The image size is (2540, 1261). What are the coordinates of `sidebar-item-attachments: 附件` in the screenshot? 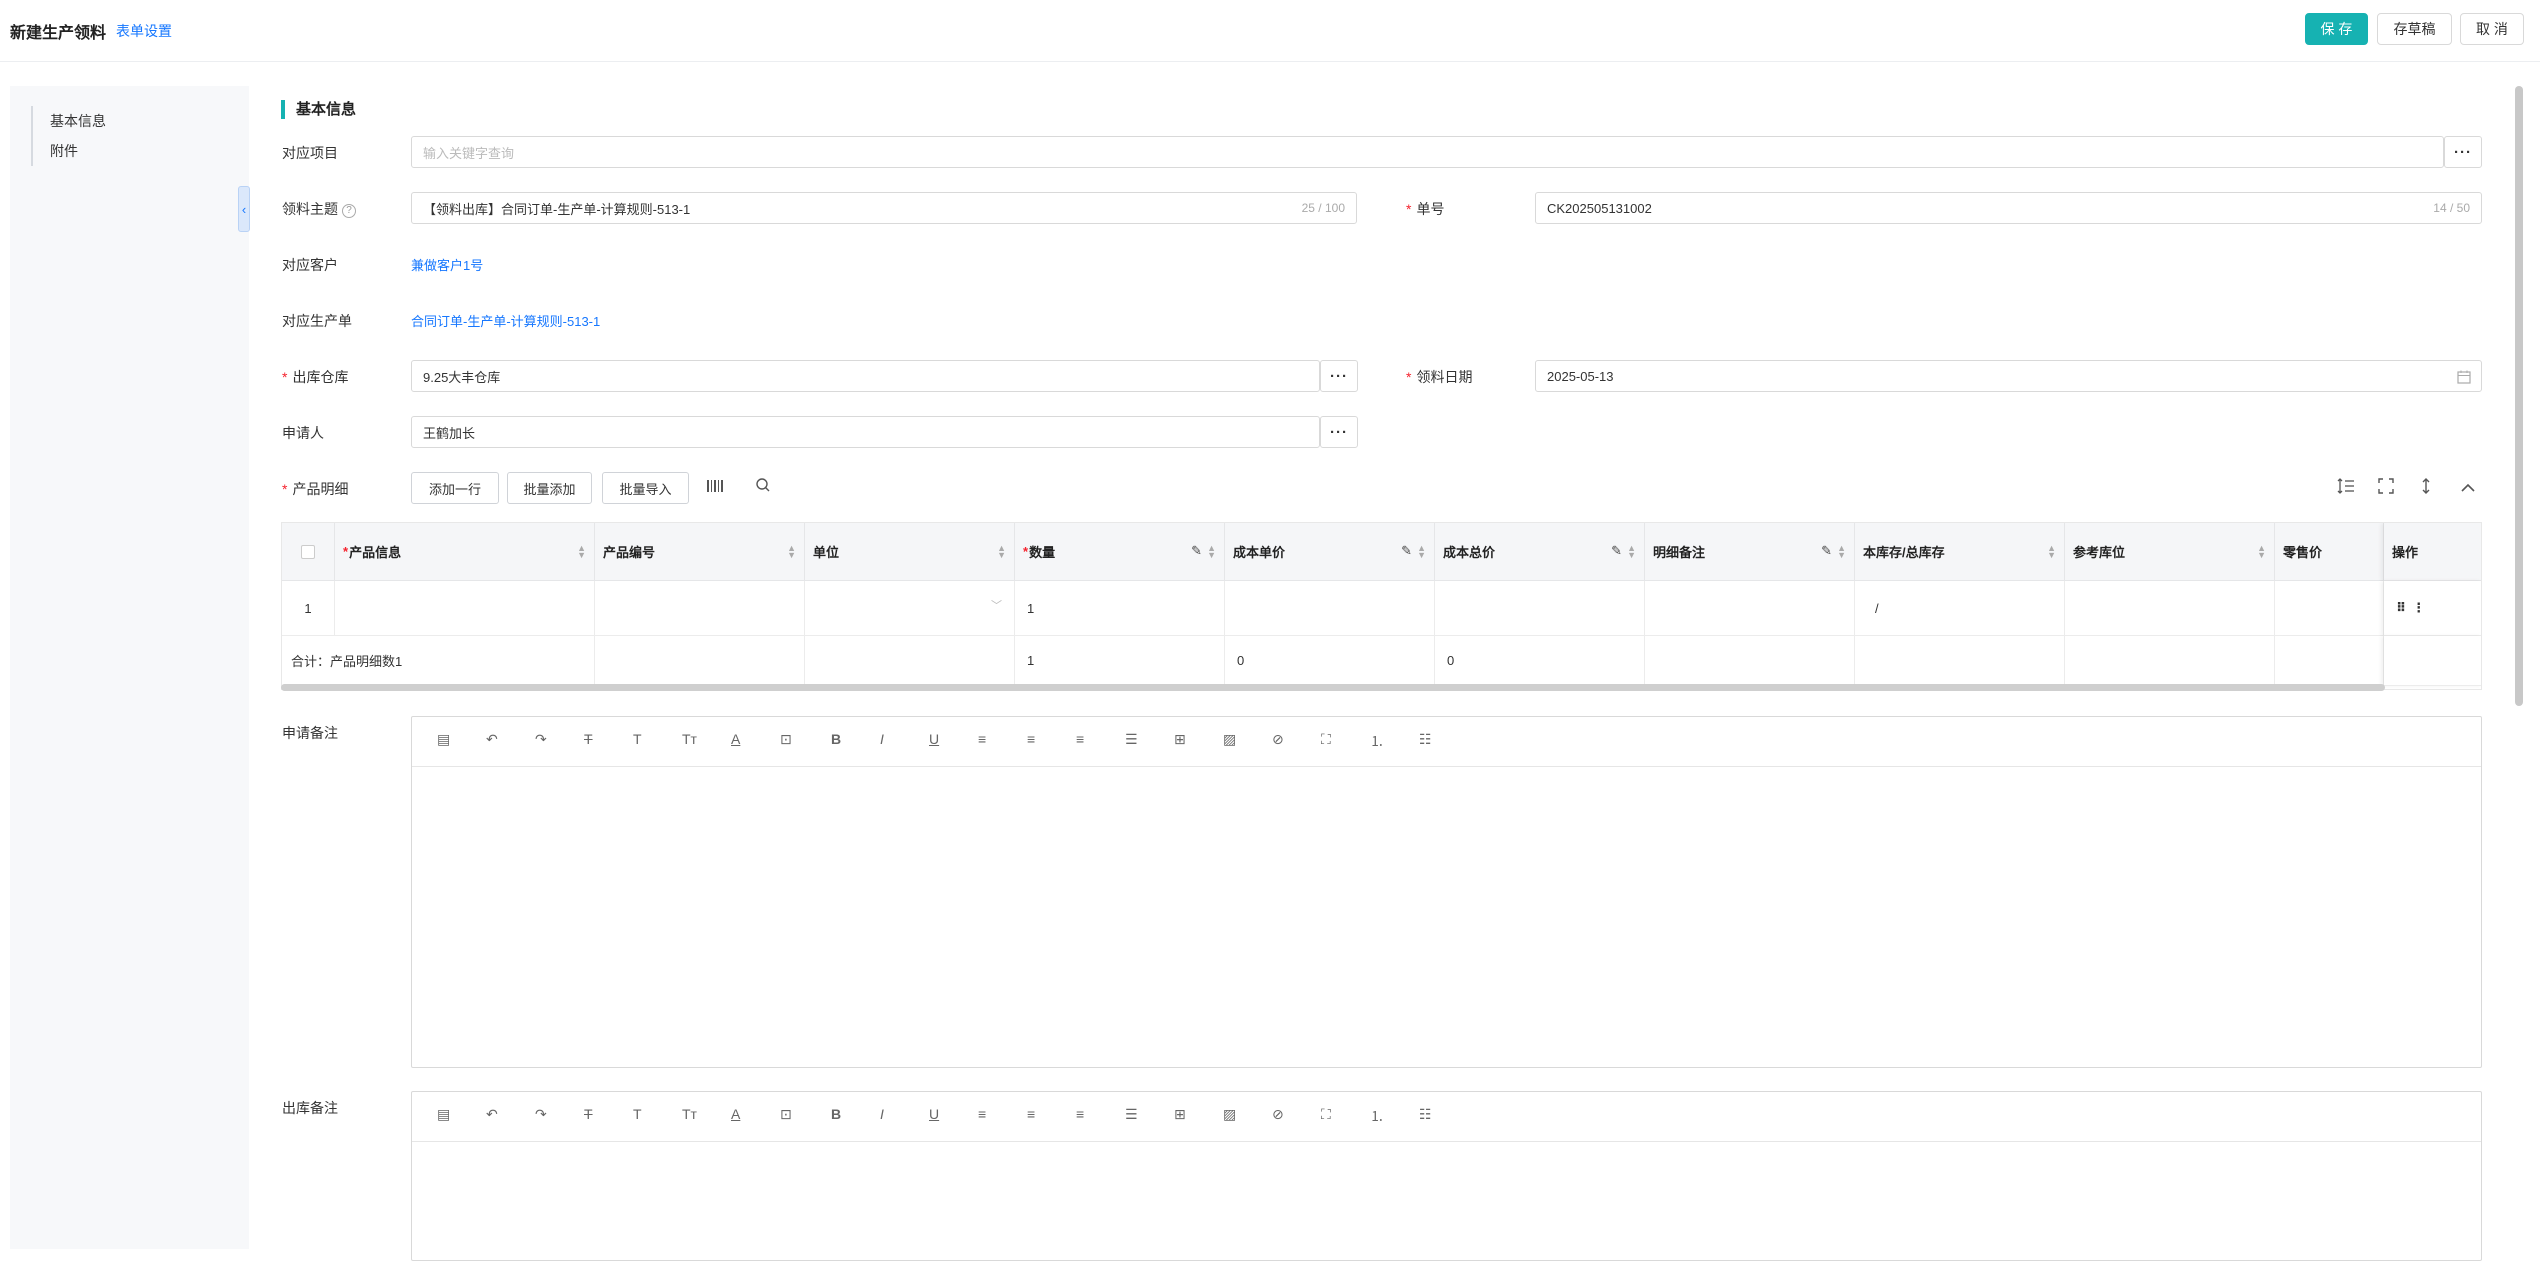 It's located at (78, 151).